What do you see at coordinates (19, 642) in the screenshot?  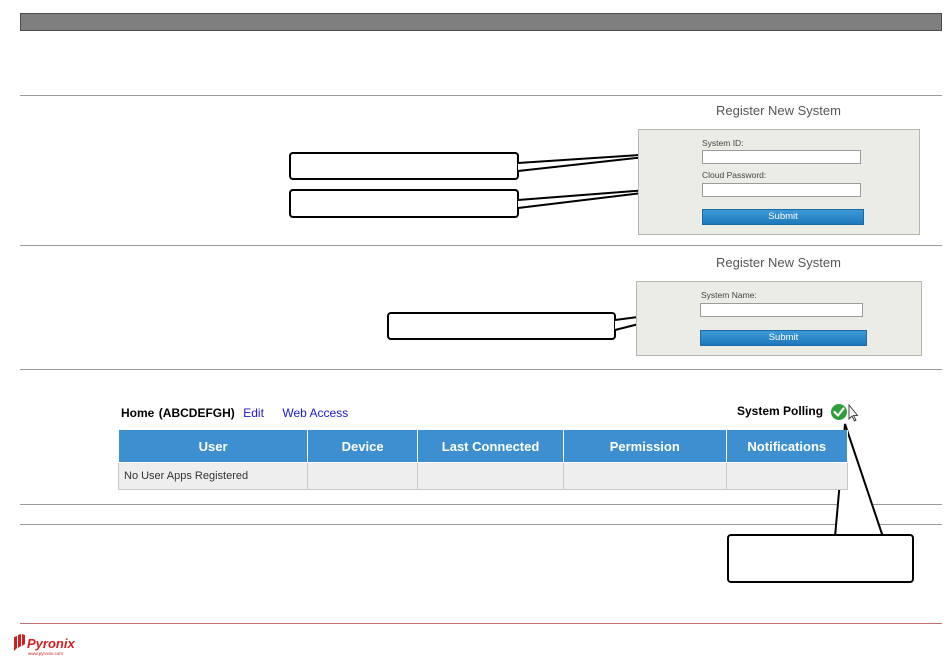 I see `flame-icon` at bounding box center [19, 642].